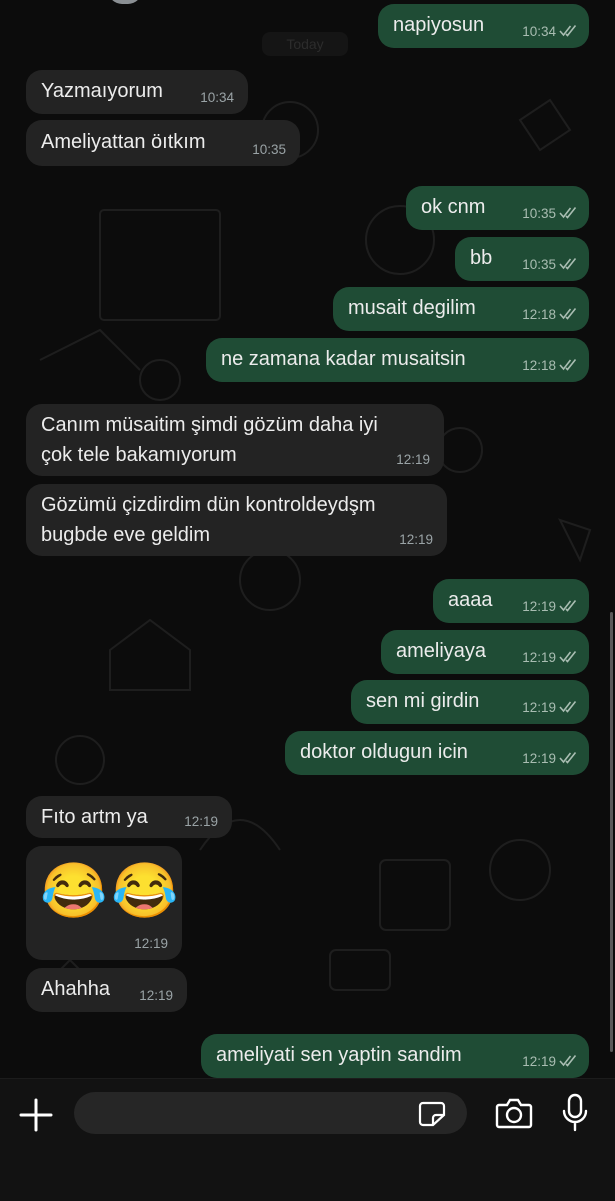 The width and height of the screenshot is (615, 1201). I want to click on message-bubble-outgoing: ne zamana kadar musaitsin 12:18, so click(397, 360).